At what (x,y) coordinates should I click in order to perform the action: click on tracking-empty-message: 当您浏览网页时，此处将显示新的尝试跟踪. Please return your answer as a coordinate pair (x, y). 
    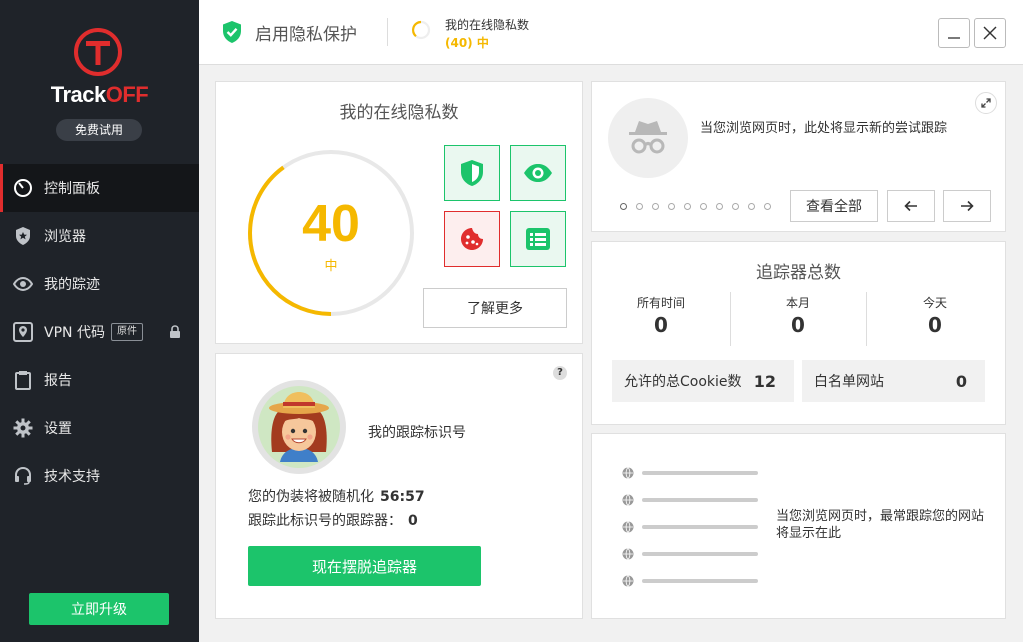
    Looking at the image, I should click on (824, 128).